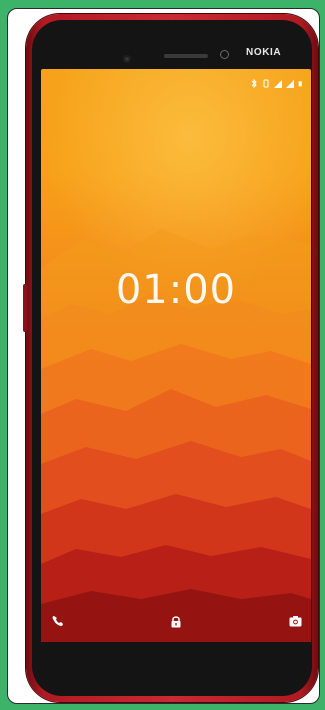 The image size is (325, 710). Describe the element at coordinates (127, 59) in the screenshot. I see `front-camera` at that location.